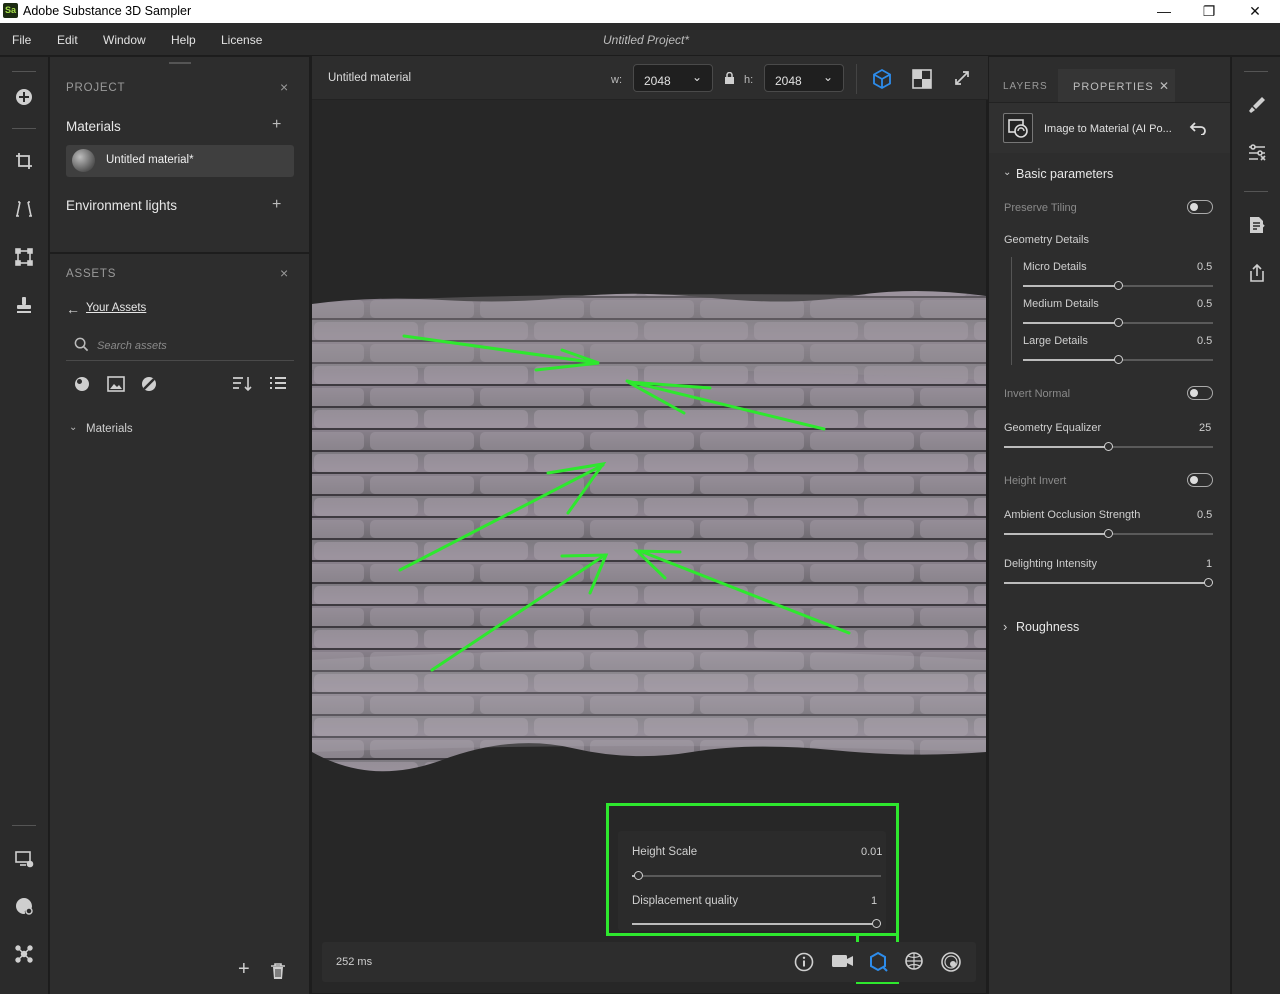  What do you see at coordinates (804, 78) in the screenshot?
I see `height-select: 2048 ⌄` at bounding box center [804, 78].